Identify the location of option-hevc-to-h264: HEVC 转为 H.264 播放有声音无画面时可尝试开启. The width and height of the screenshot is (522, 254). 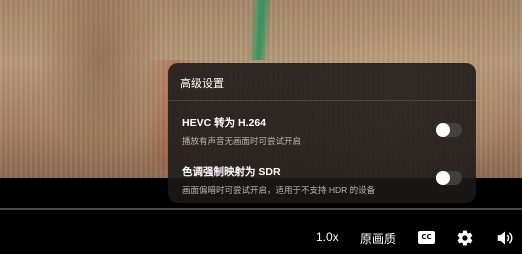
(322, 131).